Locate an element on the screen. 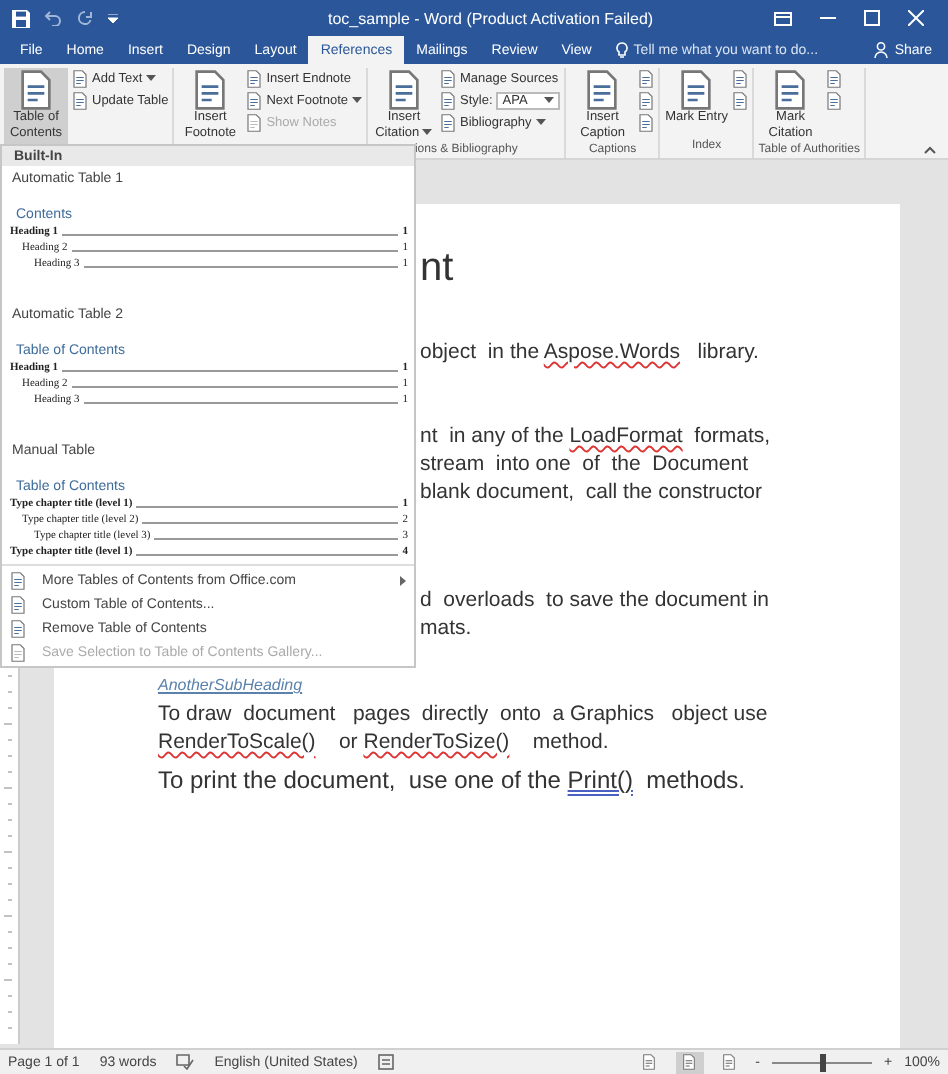  macro-icon is located at coordinates (385, 1062).